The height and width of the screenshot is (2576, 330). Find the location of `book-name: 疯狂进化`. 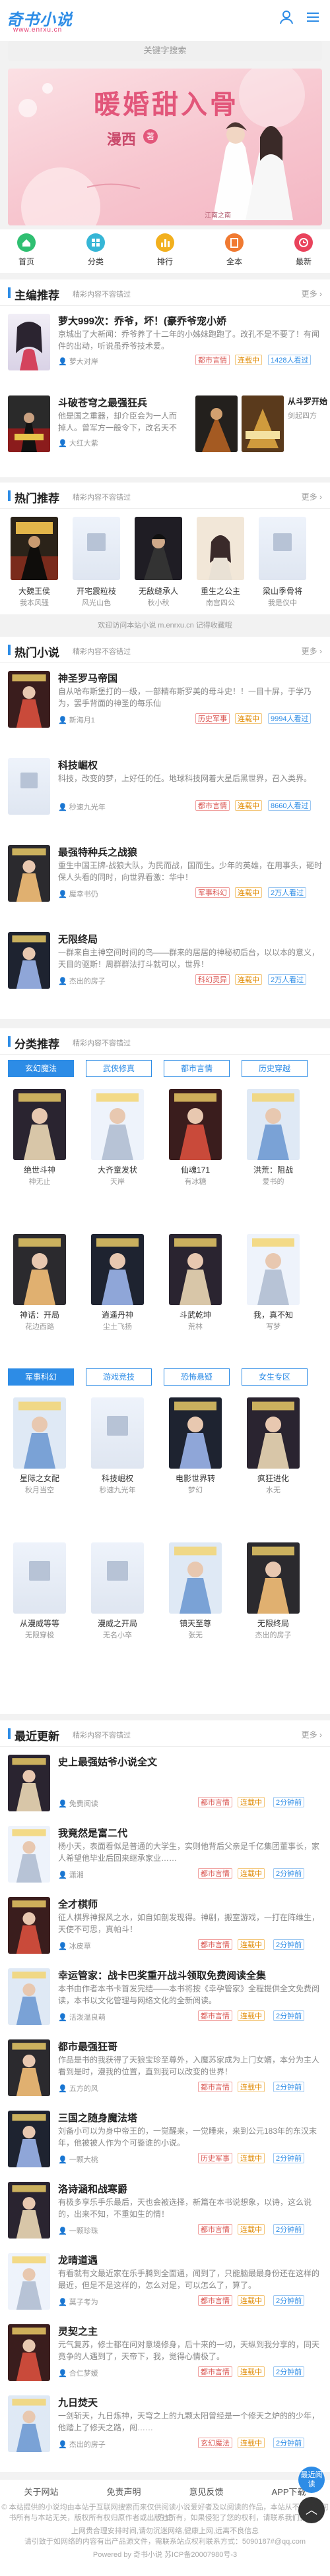

book-name: 疯狂进化 is located at coordinates (273, 1479).